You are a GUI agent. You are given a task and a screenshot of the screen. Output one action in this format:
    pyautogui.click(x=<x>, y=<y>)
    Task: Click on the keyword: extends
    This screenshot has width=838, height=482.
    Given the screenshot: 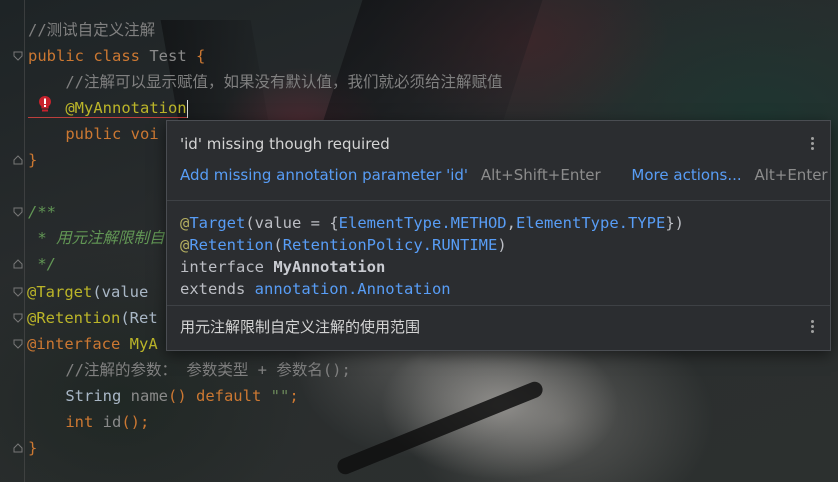 What is the action you would take?
    pyautogui.click(x=217, y=289)
    